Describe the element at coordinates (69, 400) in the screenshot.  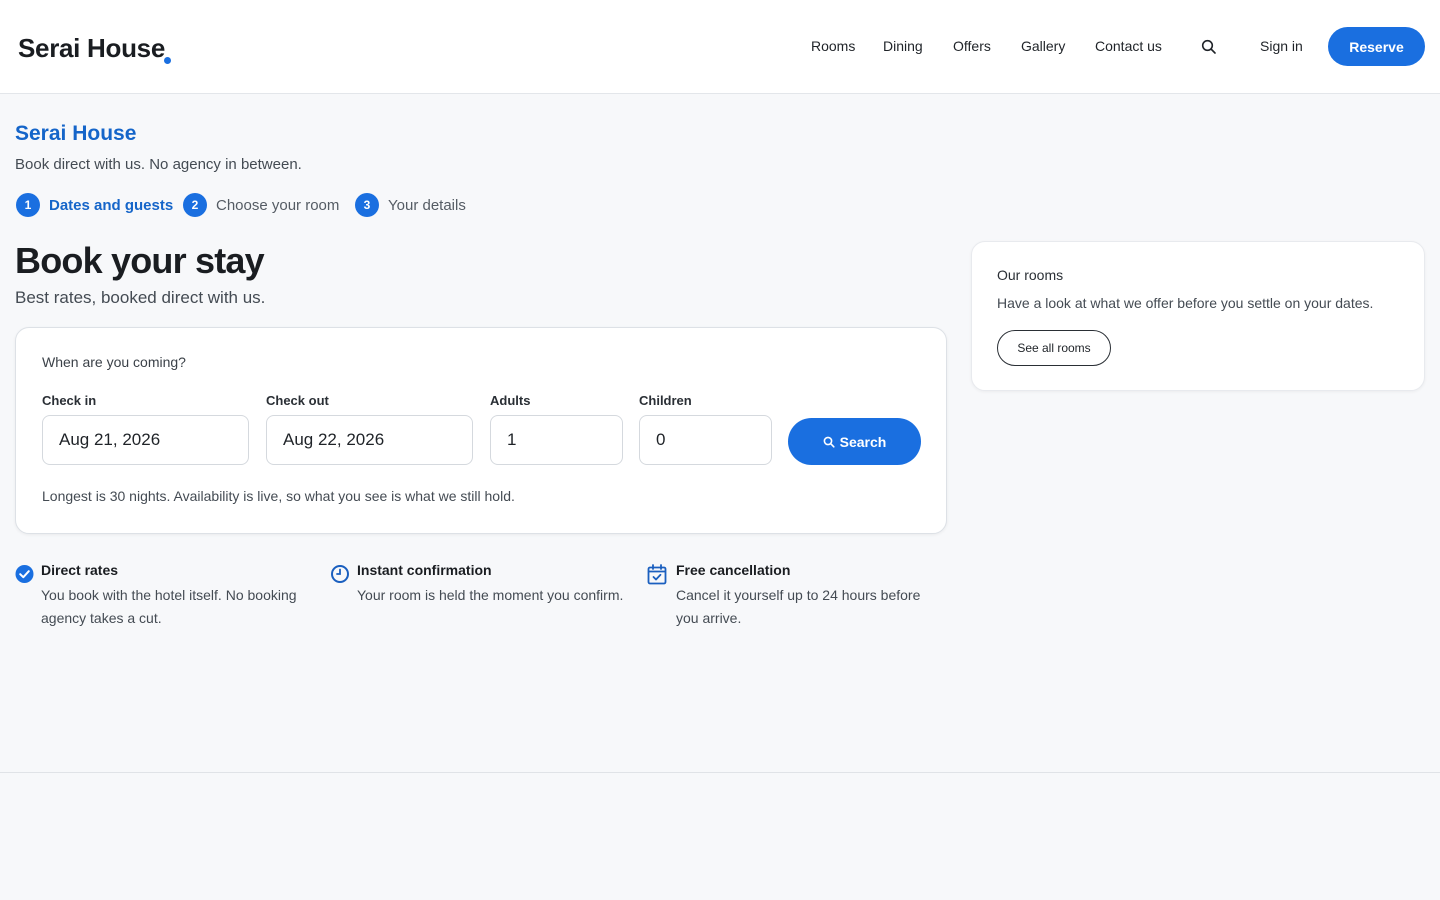
I see `check-in-label: Check in` at that location.